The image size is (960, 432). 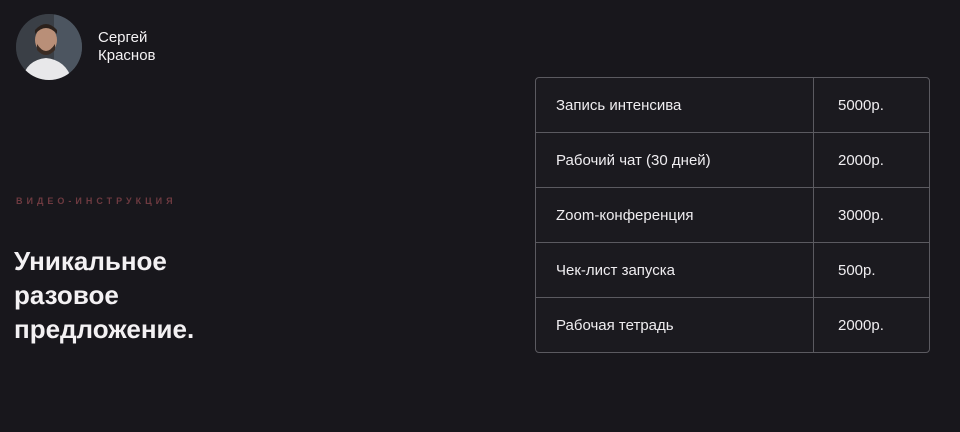 I want to click on author-last-name: Краснов, so click(x=127, y=55).